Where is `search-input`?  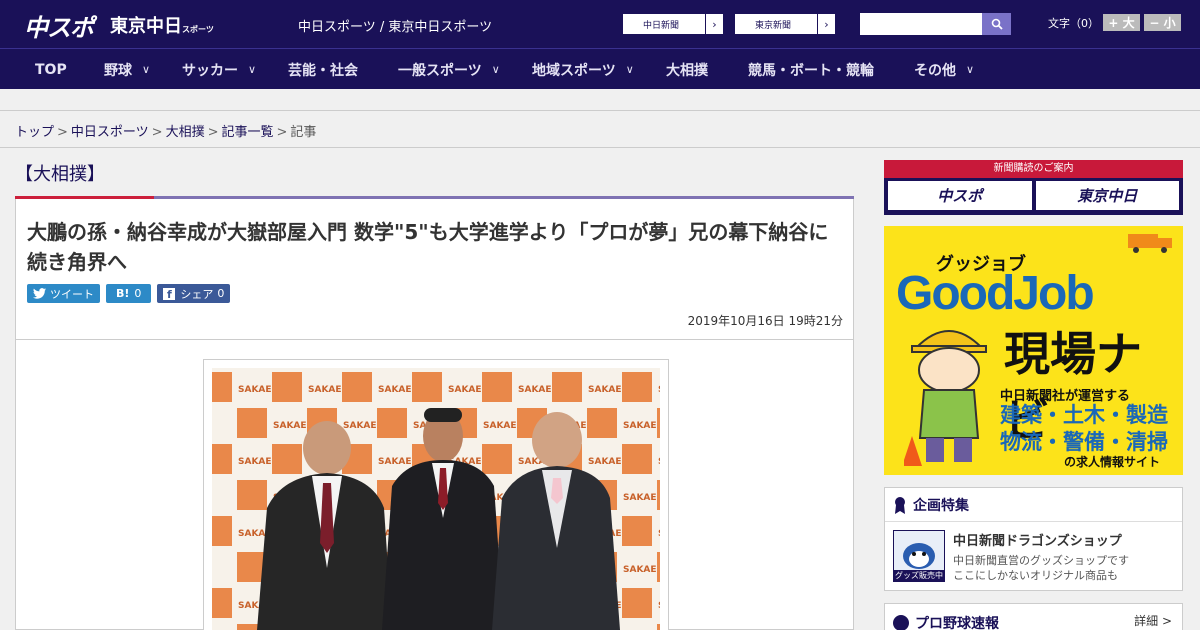
search-input is located at coordinates (921, 24).